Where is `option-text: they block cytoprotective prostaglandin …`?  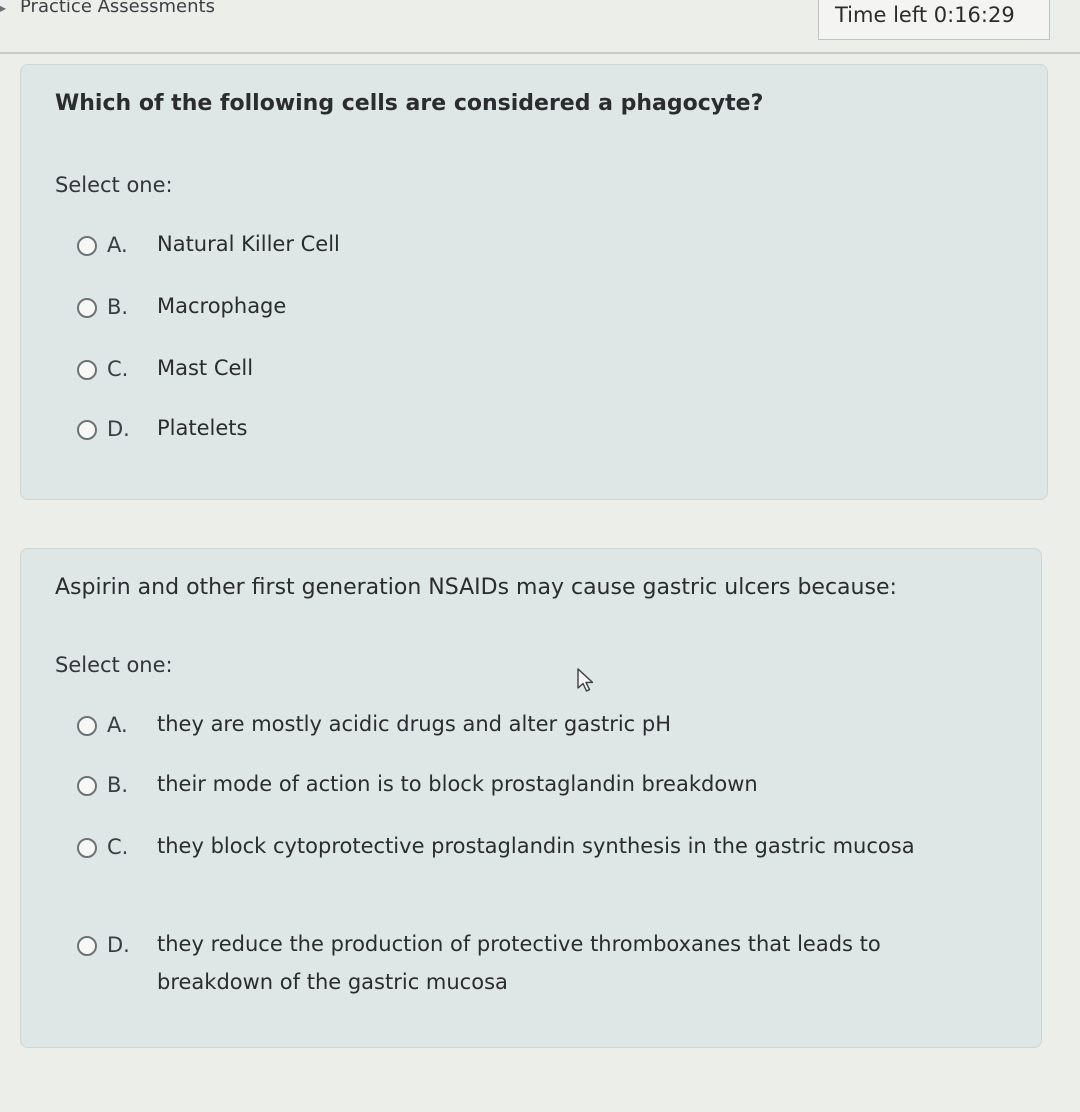
option-text: they block cytoprotective prostaglandin … is located at coordinates (577, 846).